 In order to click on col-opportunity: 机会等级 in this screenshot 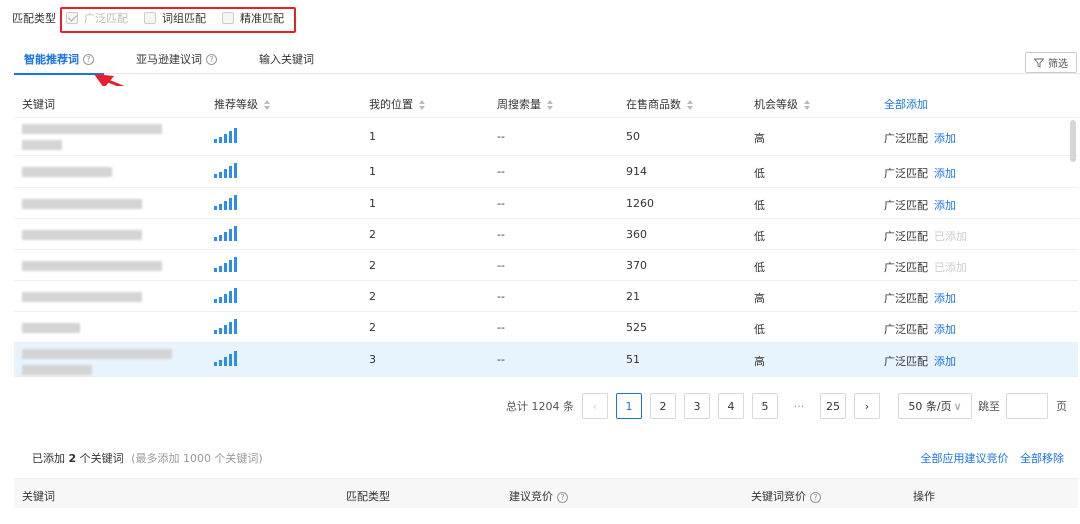, I will do `click(782, 104)`.